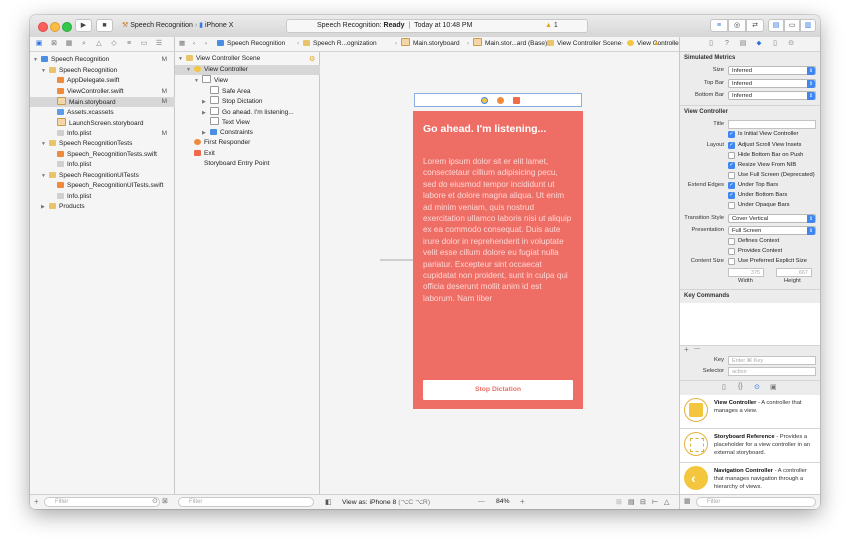 The width and height of the screenshot is (850, 552). I want to click on test-icon: ◇, so click(114, 44).